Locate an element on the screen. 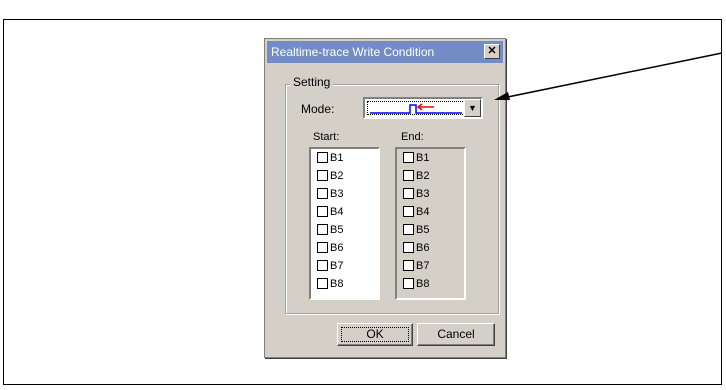 The width and height of the screenshot is (726, 390). title-bar: Realtime-trace Write Condition ✕ is located at coordinates (385, 52).